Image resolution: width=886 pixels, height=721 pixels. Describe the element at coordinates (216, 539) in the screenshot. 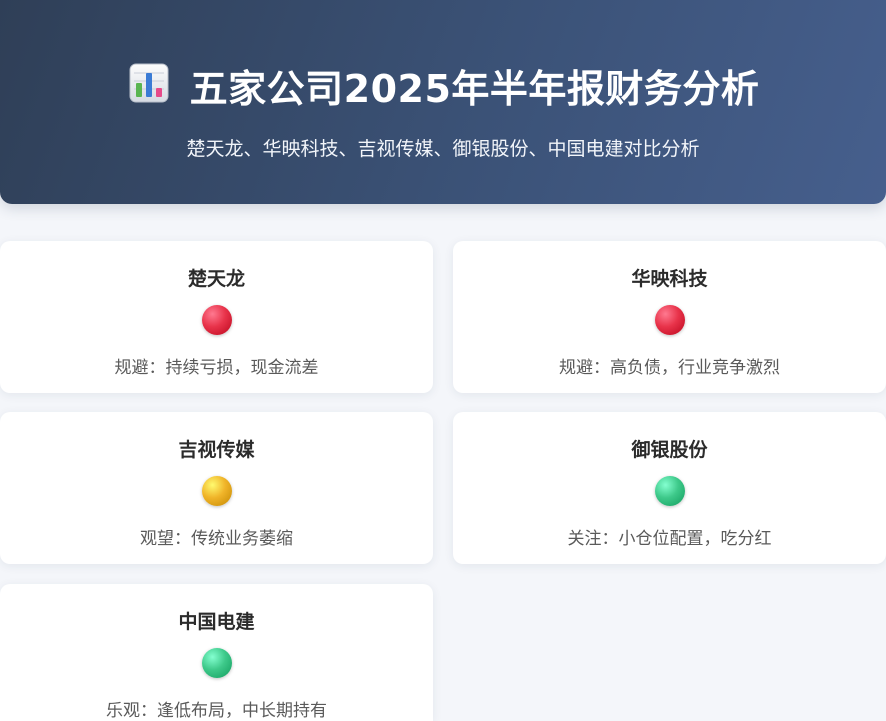

I see `company-recommendation: 观望：传统业务萎缩` at that location.